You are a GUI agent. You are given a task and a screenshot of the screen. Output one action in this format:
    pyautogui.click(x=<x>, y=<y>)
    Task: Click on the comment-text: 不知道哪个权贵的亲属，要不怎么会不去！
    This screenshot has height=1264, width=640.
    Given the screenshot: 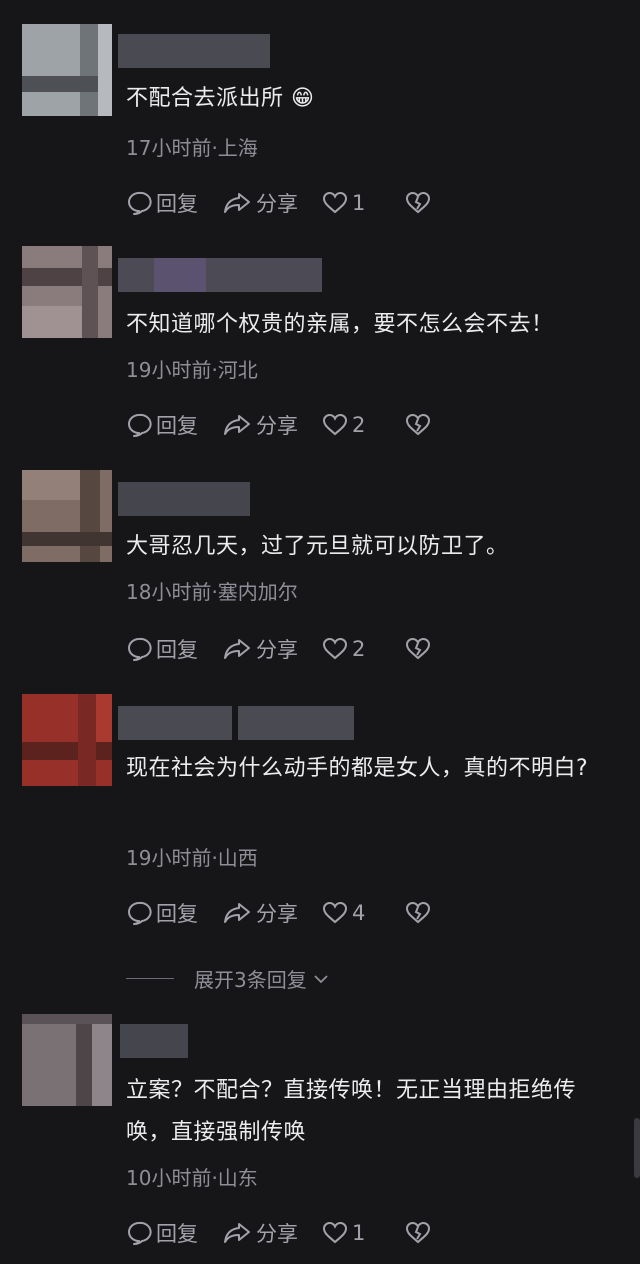 What is the action you would take?
    pyautogui.click(x=340, y=324)
    